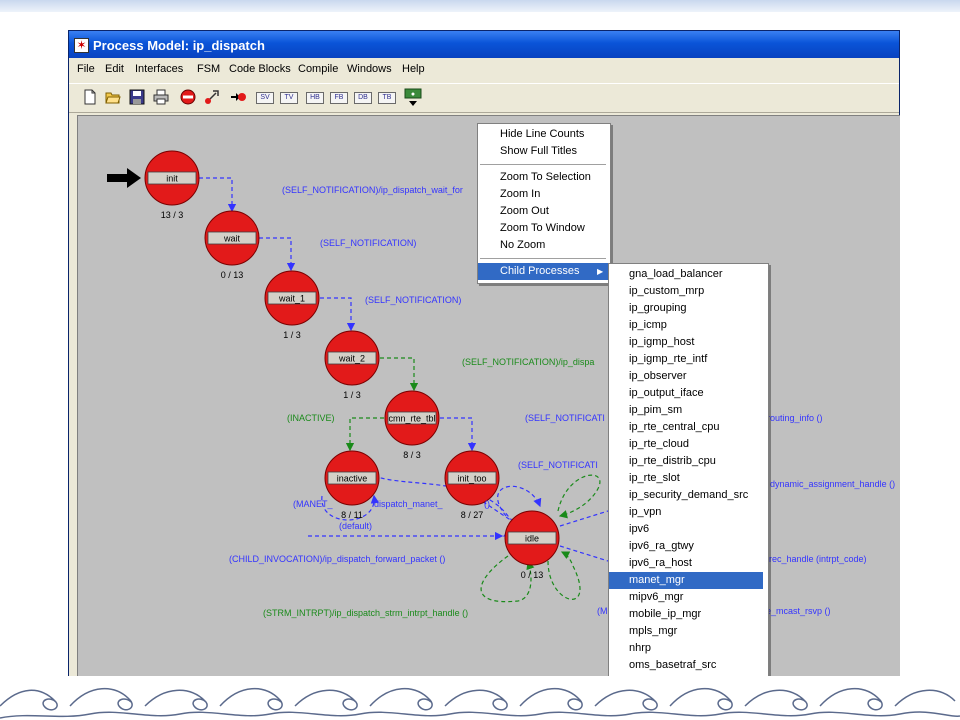  I want to click on submenu-item-oms-basetraf-src: oms_basetraf_src, so click(686, 665).